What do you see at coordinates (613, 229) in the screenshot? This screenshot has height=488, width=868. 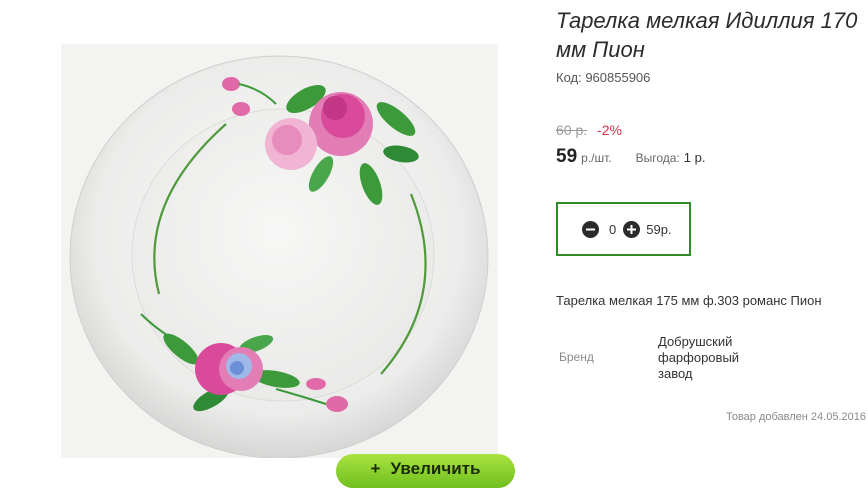 I see `quantity-value: 0` at bounding box center [613, 229].